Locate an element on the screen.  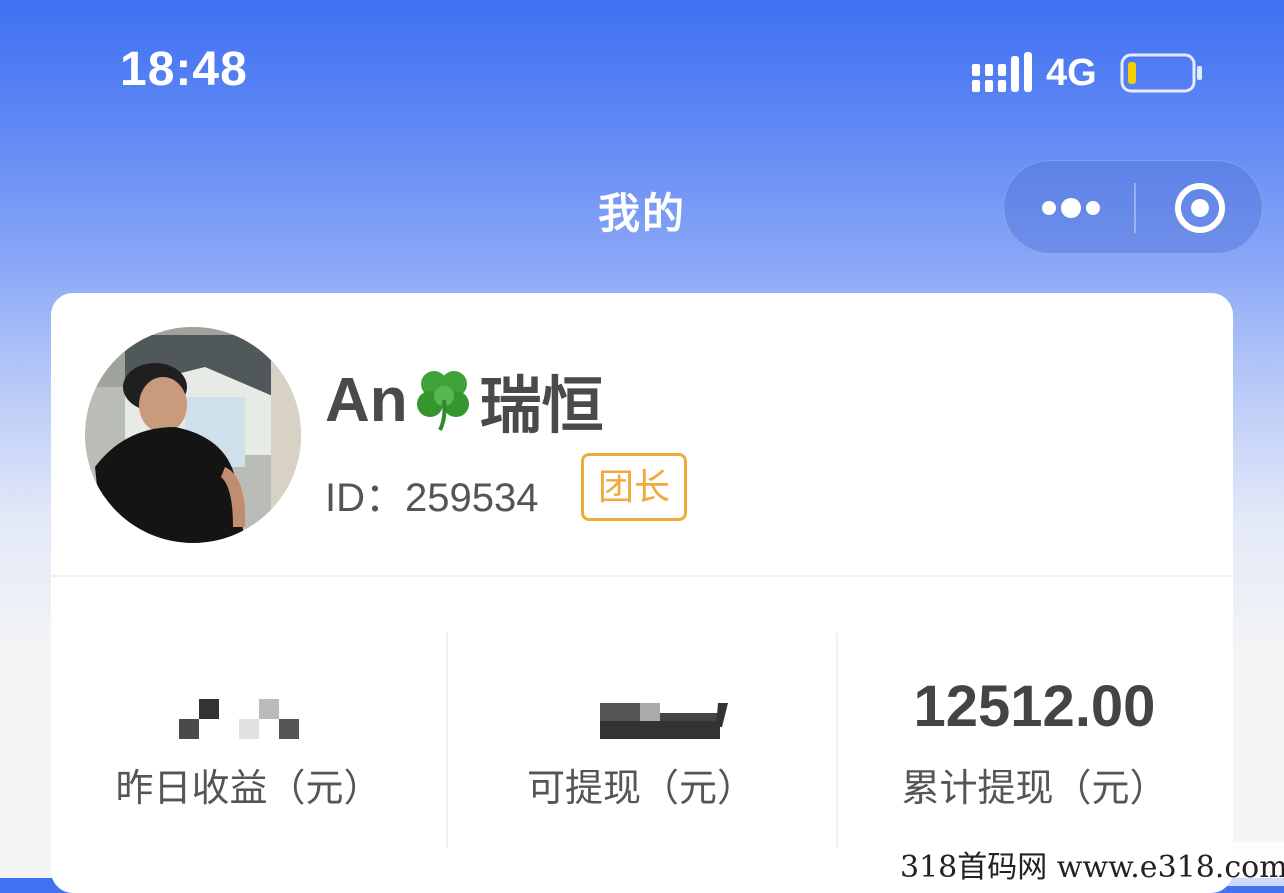
stat-label: 可提现（元） is located at coordinates (640, 789).